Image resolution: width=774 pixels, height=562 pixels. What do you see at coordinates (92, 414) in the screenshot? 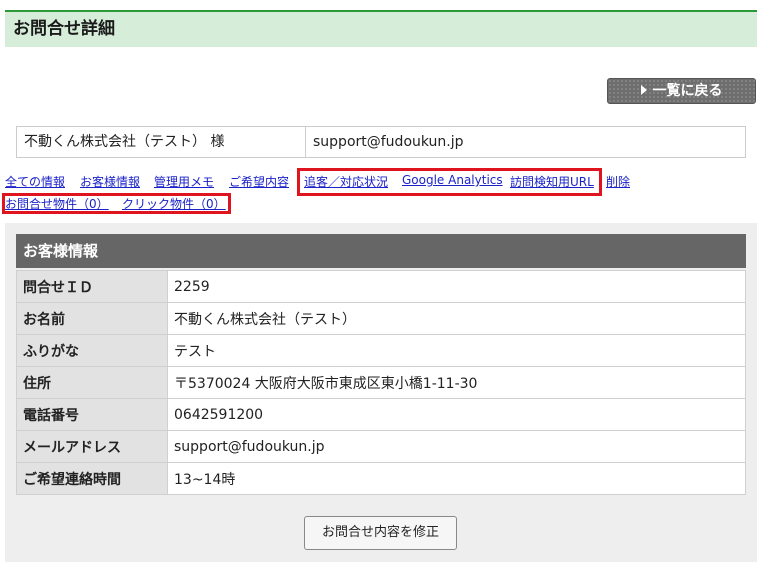
I see `row-label: 電話番号` at bounding box center [92, 414].